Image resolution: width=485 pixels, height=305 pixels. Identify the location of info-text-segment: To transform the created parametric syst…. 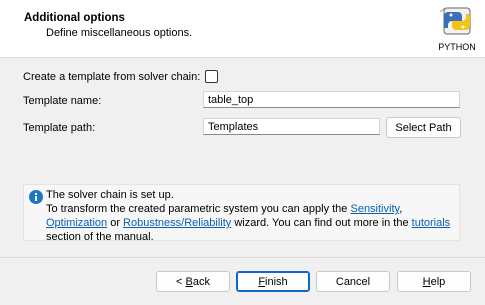
(198, 209).